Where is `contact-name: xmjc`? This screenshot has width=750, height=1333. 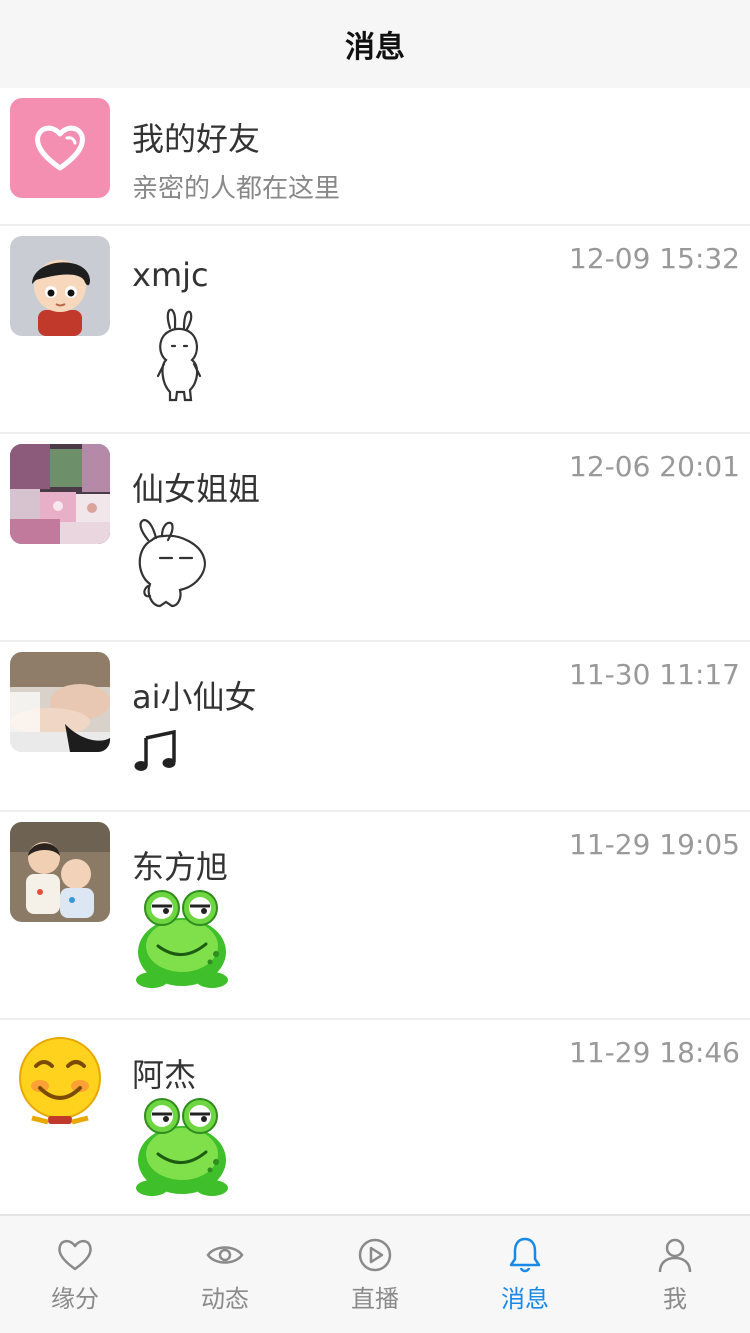 contact-name: xmjc is located at coordinates (170, 275).